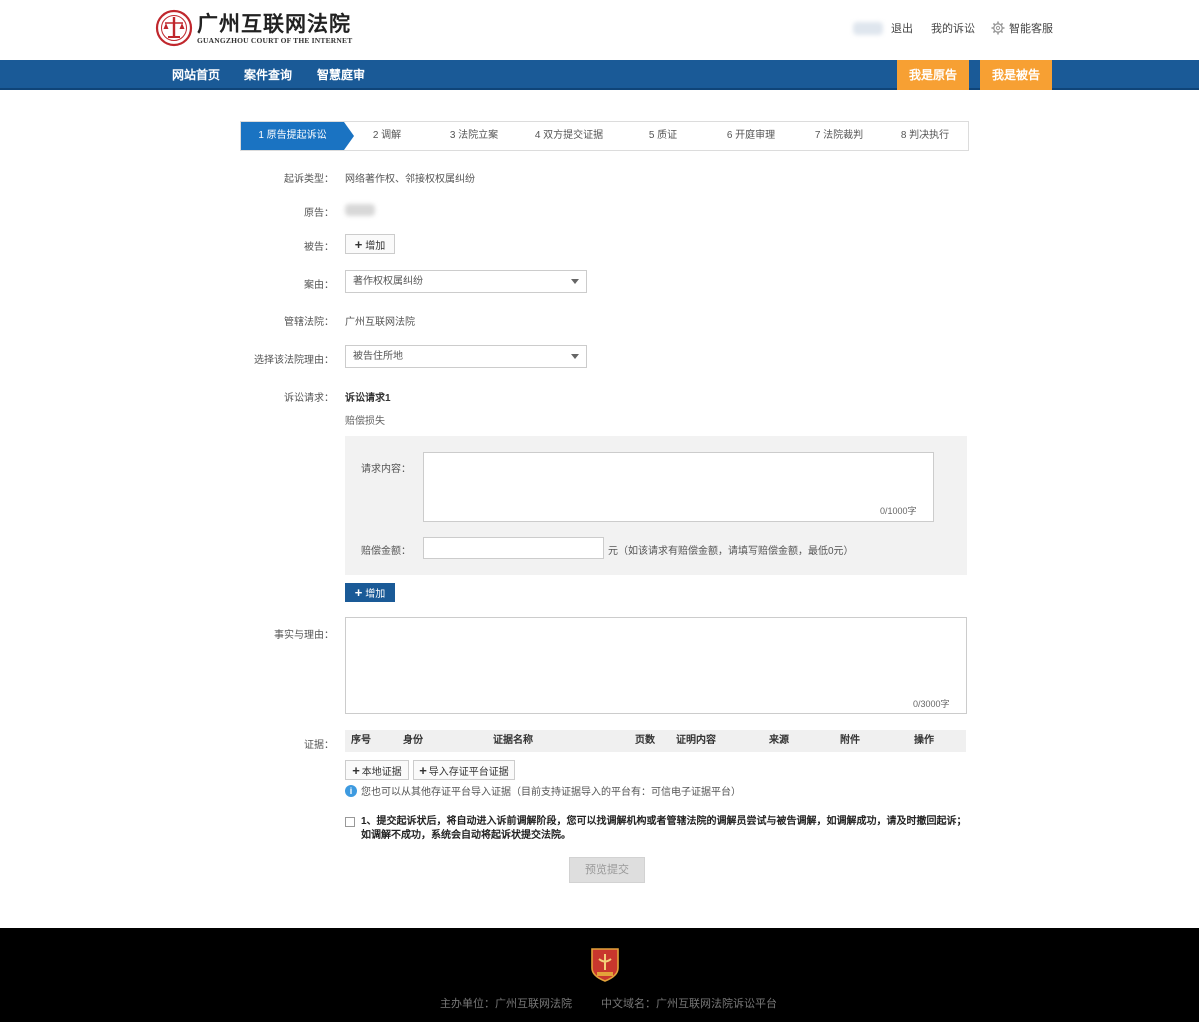 The height and width of the screenshot is (1022, 1199). I want to click on step-5: 5 质证, so click(663, 135).